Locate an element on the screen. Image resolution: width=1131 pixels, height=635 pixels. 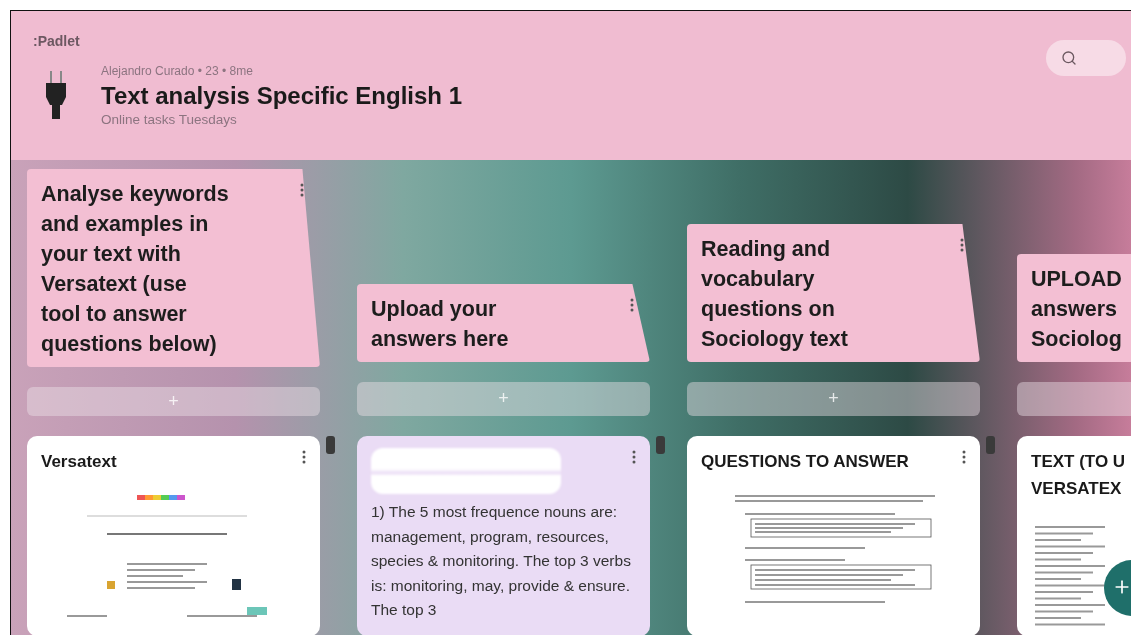
post-card: Versatext is located at coordinates (173, 535).